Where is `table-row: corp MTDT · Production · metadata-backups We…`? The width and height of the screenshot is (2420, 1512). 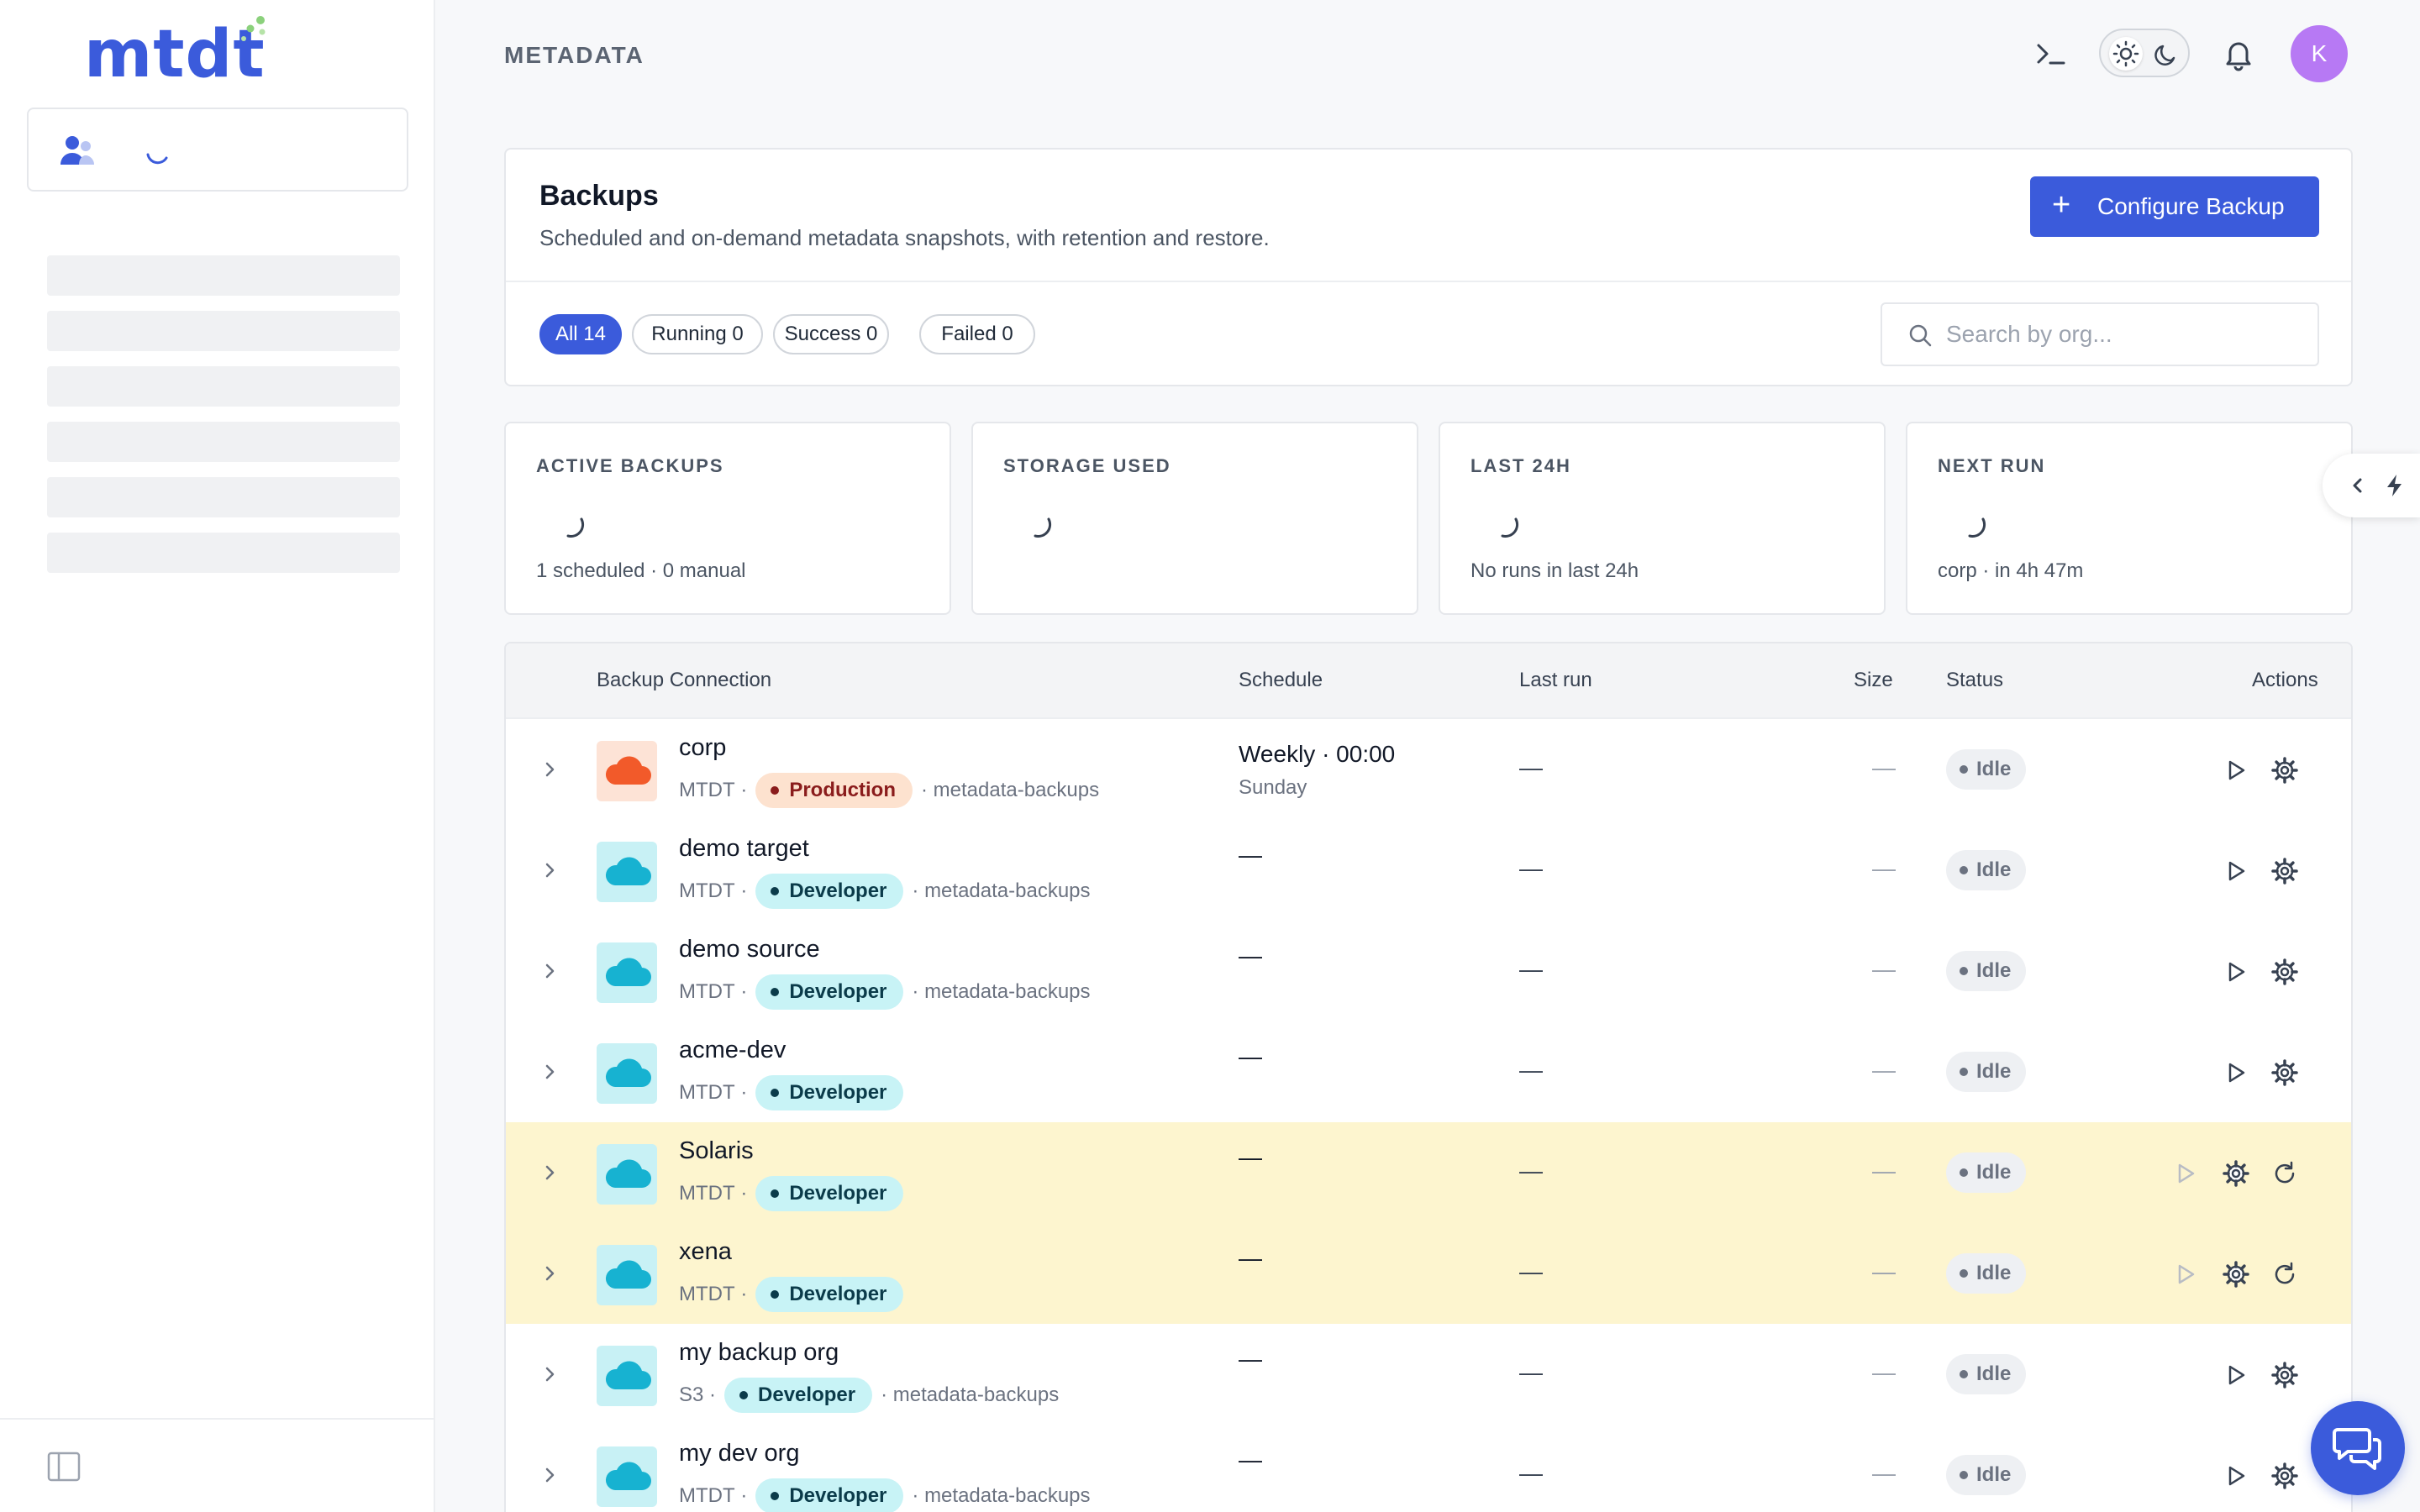 table-row: corp MTDT · Production · metadata-backups We… is located at coordinates (1428, 769).